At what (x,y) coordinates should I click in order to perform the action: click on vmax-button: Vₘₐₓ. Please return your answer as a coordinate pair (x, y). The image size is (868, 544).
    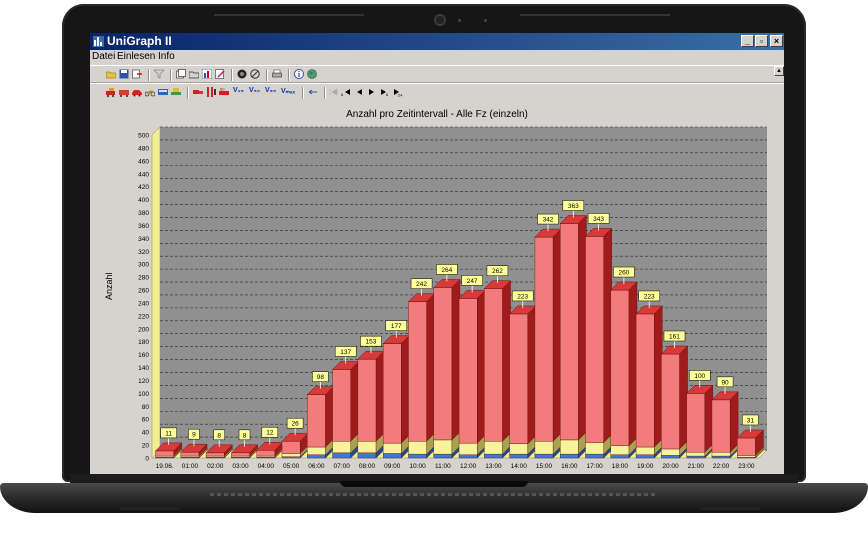
    Looking at the image, I should click on (288, 91).